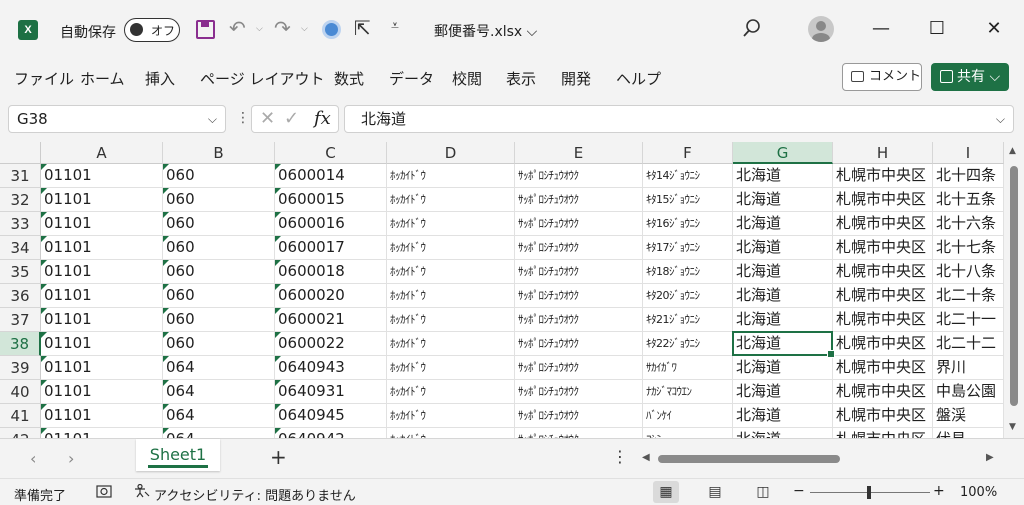 The height and width of the screenshot is (505, 1024). What do you see at coordinates (521, 78) in the screenshot?
I see `tab-view: 表示` at bounding box center [521, 78].